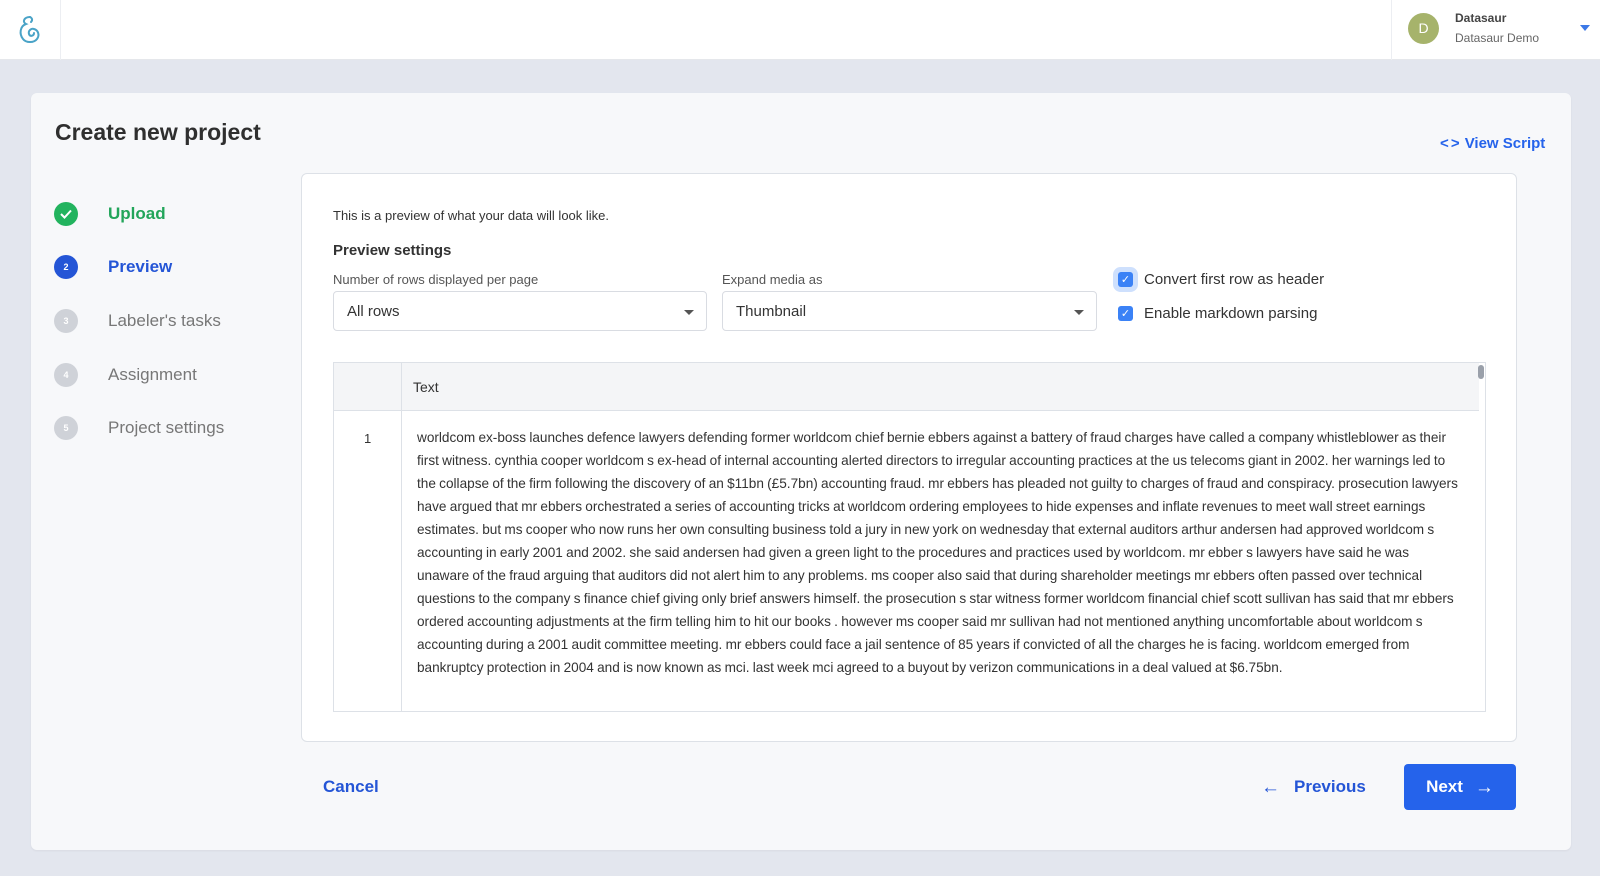 The width and height of the screenshot is (1600, 876). What do you see at coordinates (800, 30) in the screenshot?
I see `top-bar: D Datasaur Datasaur Demo` at bounding box center [800, 30].